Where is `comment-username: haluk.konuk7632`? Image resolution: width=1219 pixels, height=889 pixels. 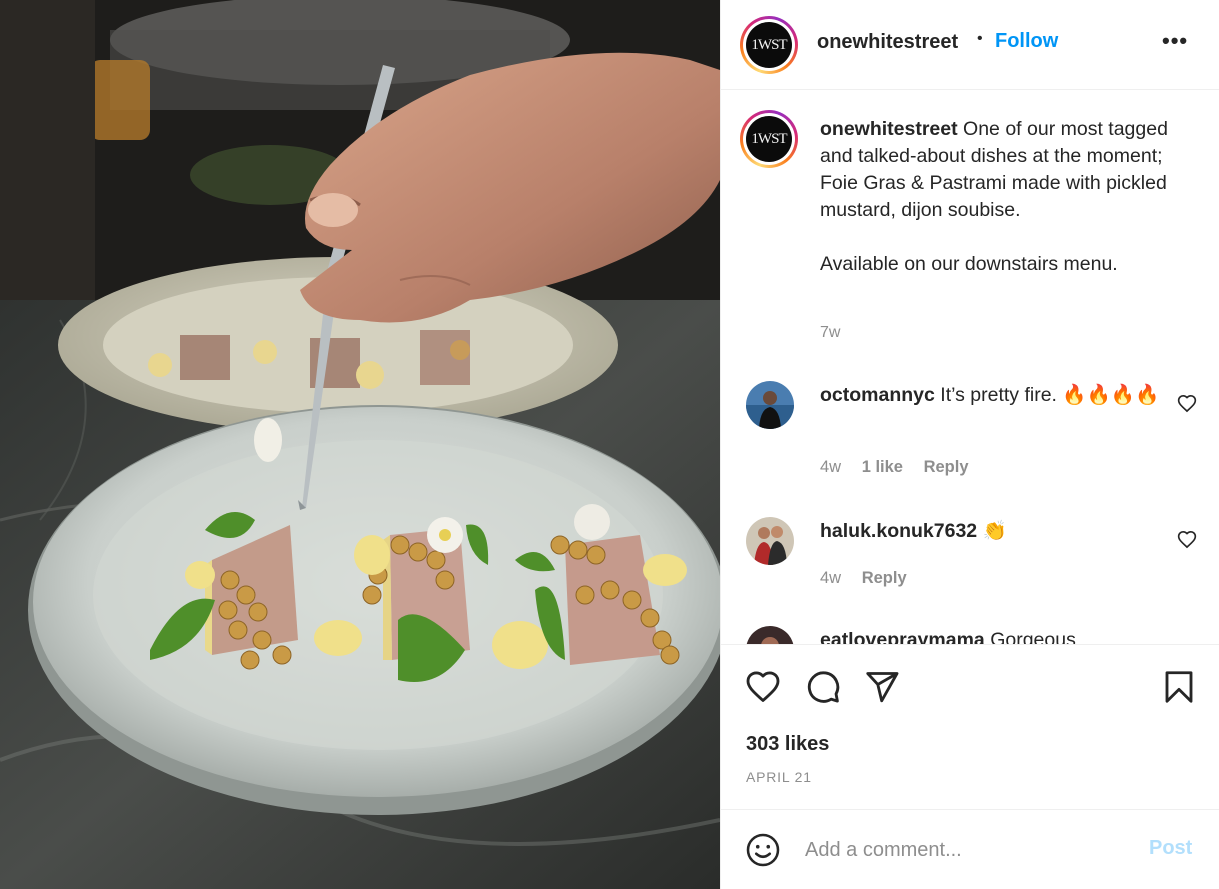
comment-username: haluk.konuk7632 is located at coordinates (898, 531).